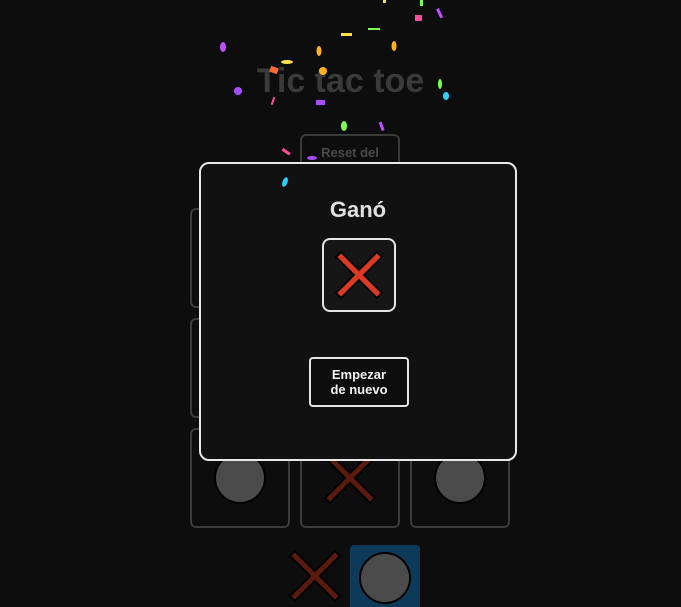 The height and width of the screenshot is (607, 681). What do you see at coordinates (359, 374) in the screenshot?
I see `new-game-label-1: Empezar` at bounding box center [359, 374].